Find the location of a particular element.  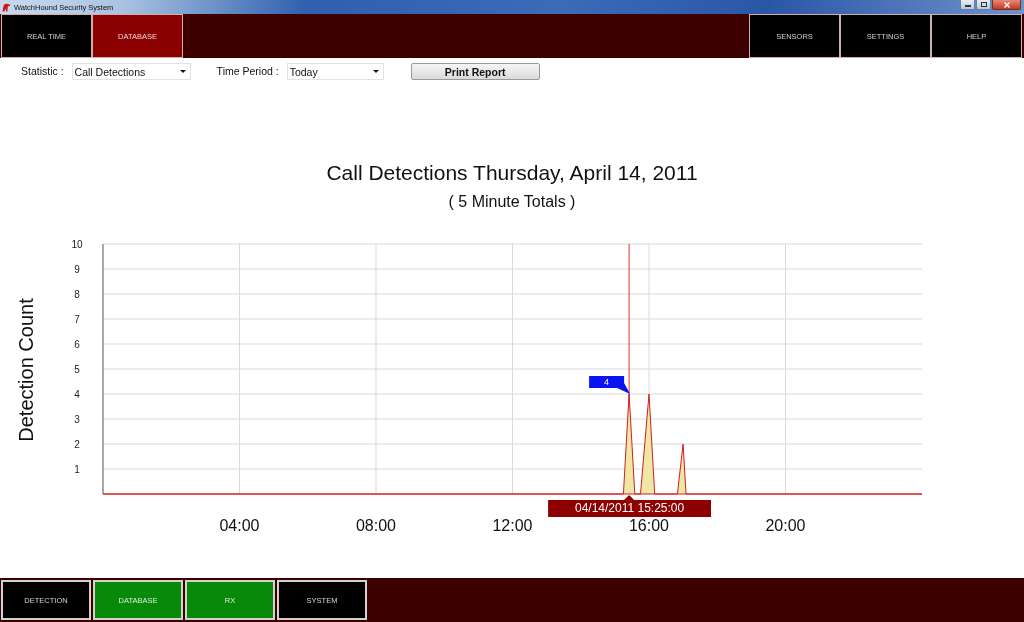

y-tick-label: 6 is located at coordinates (77, 344).